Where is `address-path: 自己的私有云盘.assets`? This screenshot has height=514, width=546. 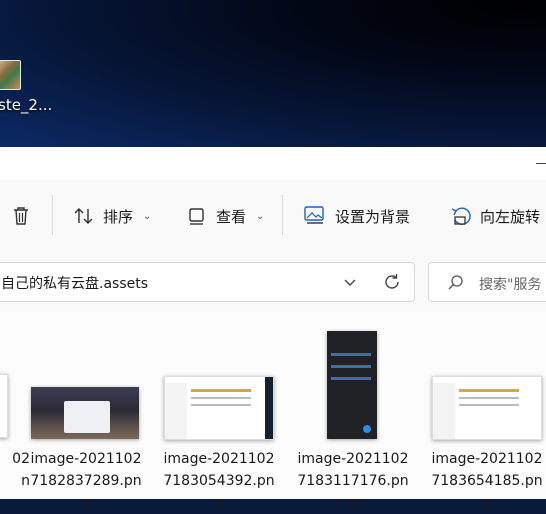
address-path: 自己的私有云盘.assets is located at coordinates (74, 283).